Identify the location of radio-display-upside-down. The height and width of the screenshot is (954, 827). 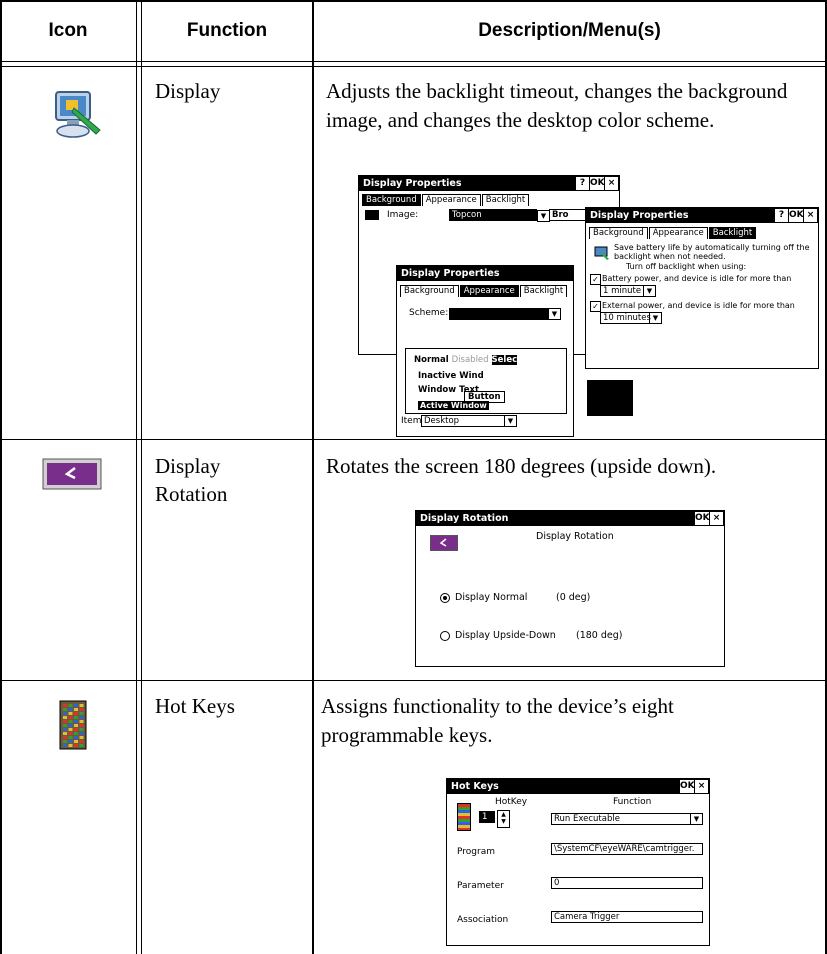
(445, 636).